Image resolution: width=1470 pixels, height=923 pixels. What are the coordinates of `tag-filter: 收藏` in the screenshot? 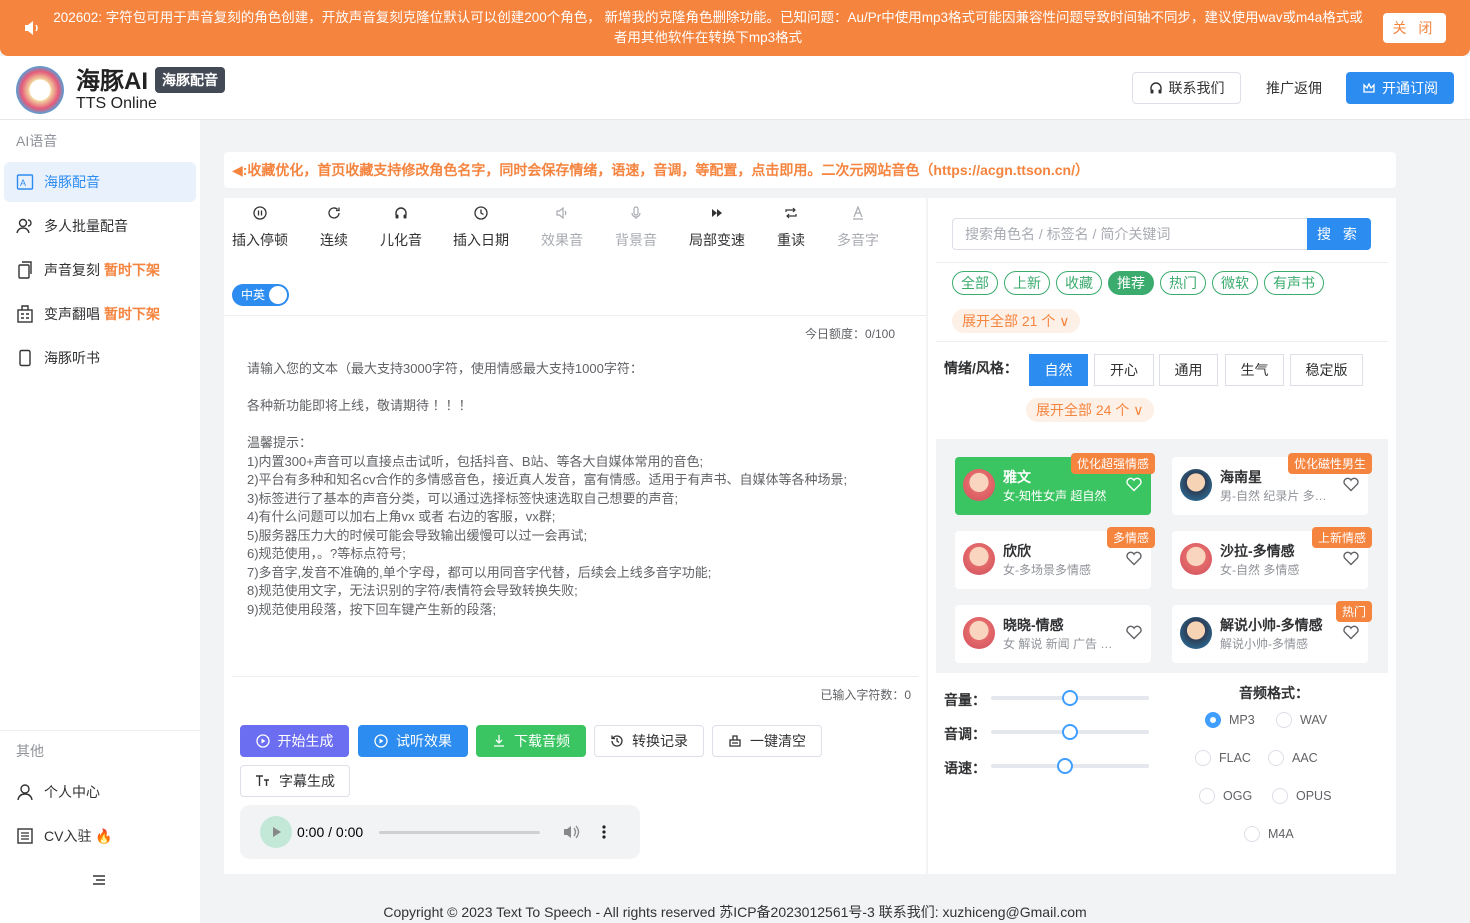 It's located at (1079, 283).